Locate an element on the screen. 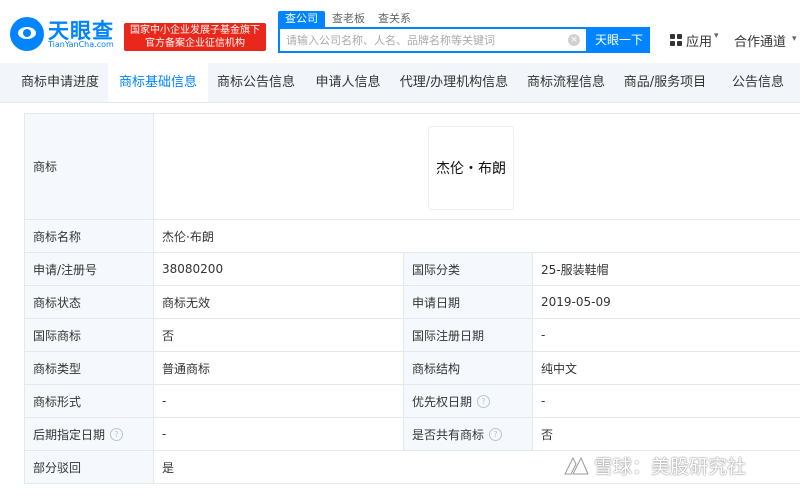  intl-reg-date-value-text: - is located at coordinates (543, 335).